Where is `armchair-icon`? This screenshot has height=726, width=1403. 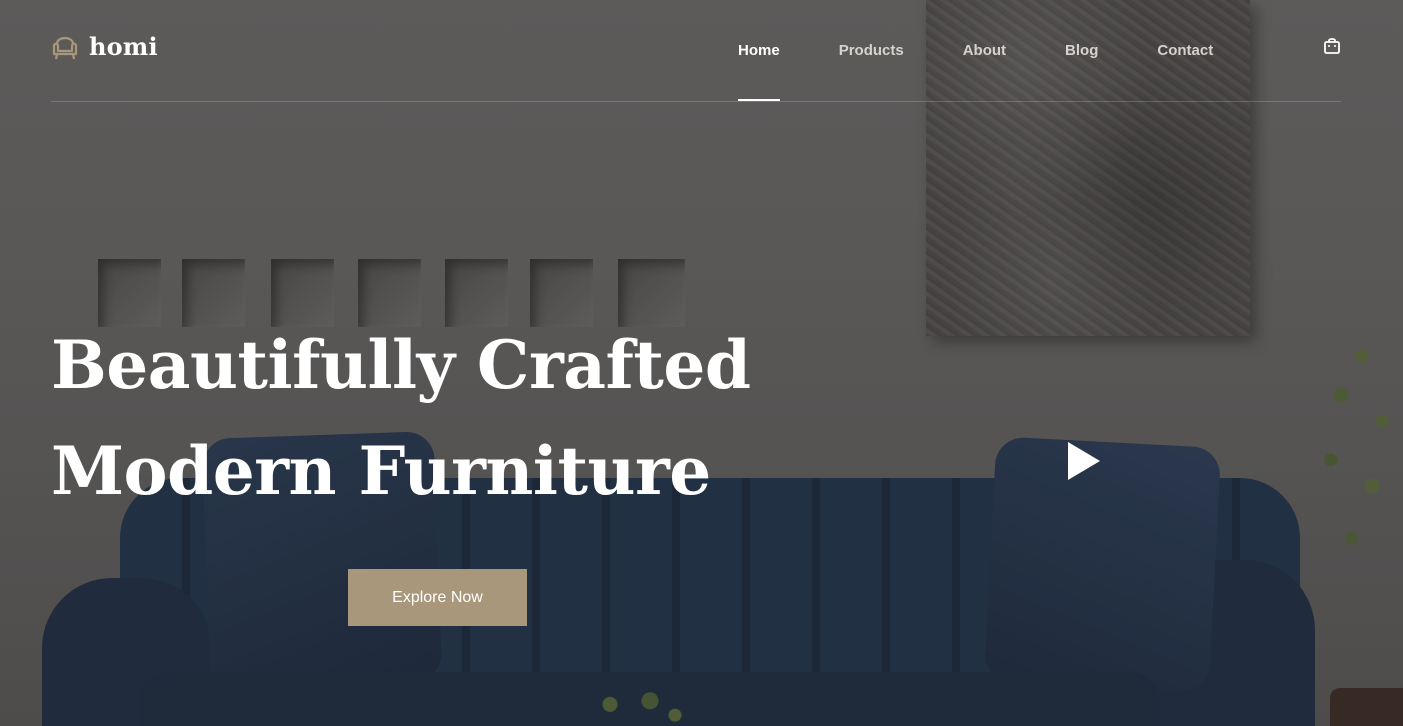 armchair-icon is located at coordinates (65, 48).